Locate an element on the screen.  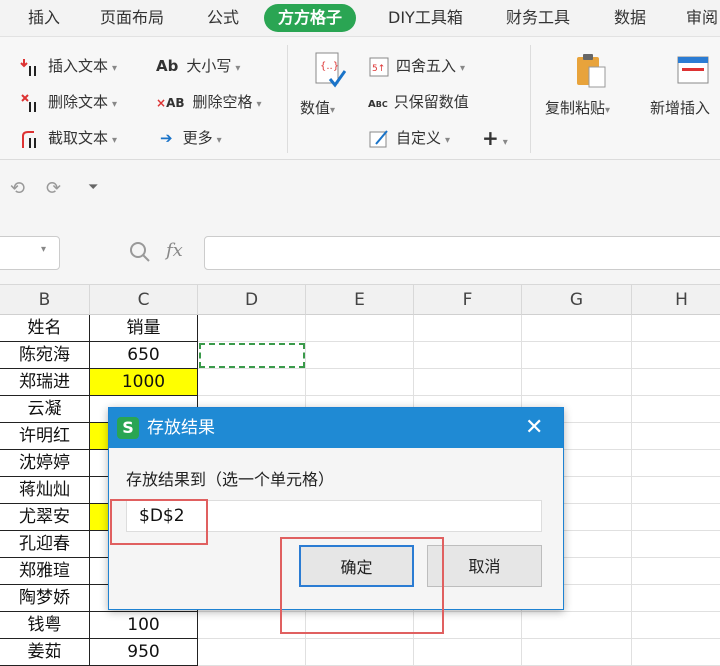
cell-c: 100 is located at coordinates (144, 625).